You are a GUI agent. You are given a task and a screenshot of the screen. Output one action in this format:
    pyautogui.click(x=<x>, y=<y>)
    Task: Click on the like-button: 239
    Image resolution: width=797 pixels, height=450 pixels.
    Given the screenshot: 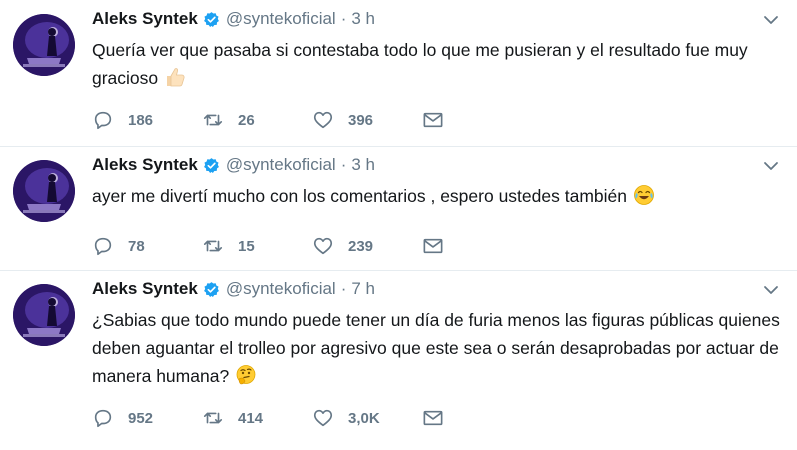 What is the action you would take?
    pyautogui.click(x=367, y=246)
    